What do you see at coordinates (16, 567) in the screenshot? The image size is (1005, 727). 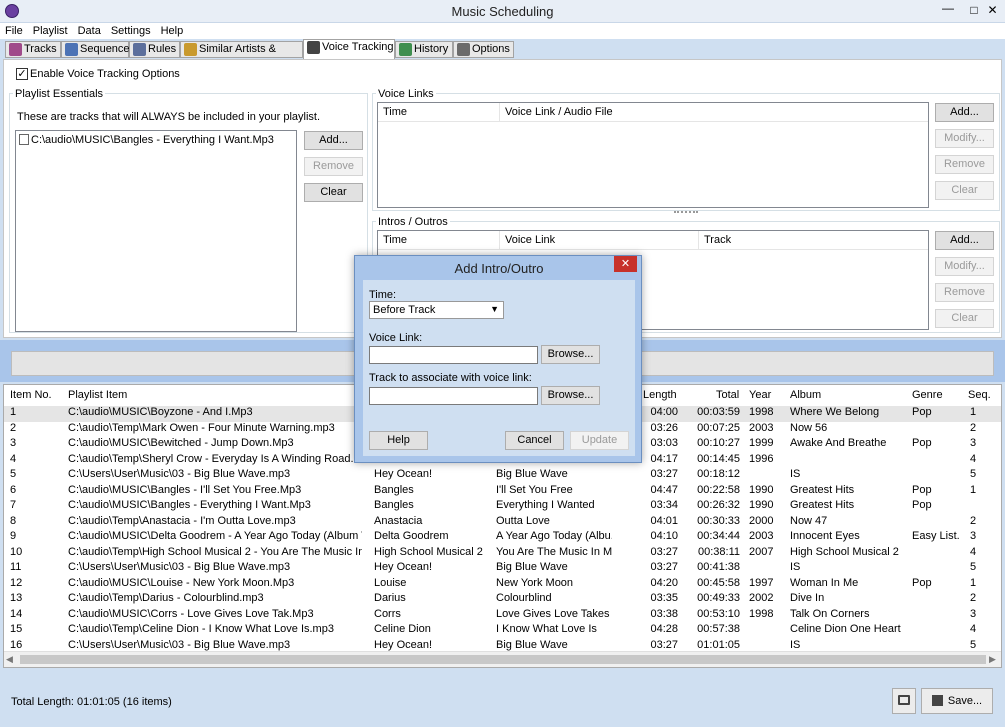 I see `cell-no: 11` at bounding box center [16, 567].